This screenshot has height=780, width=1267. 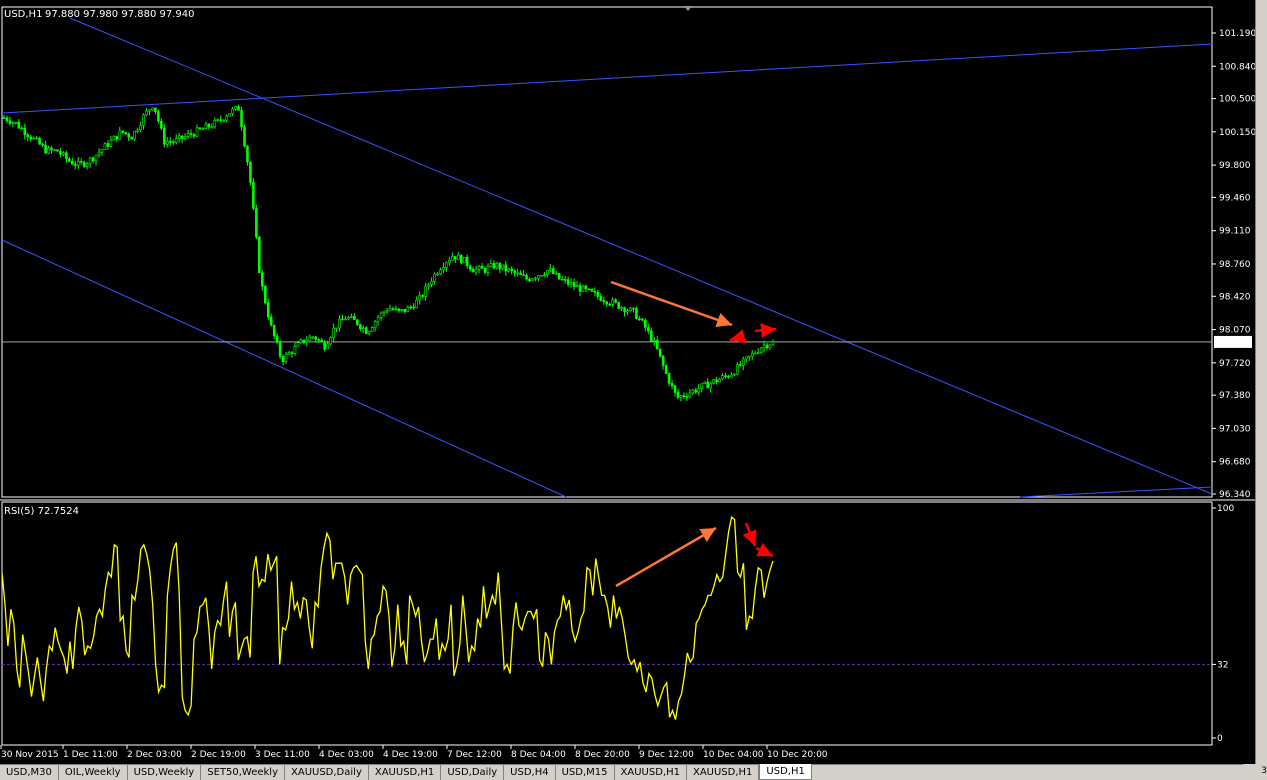 I want to click on time-tick-label: 7 Dec 12:00, so click(x=474, y=755).